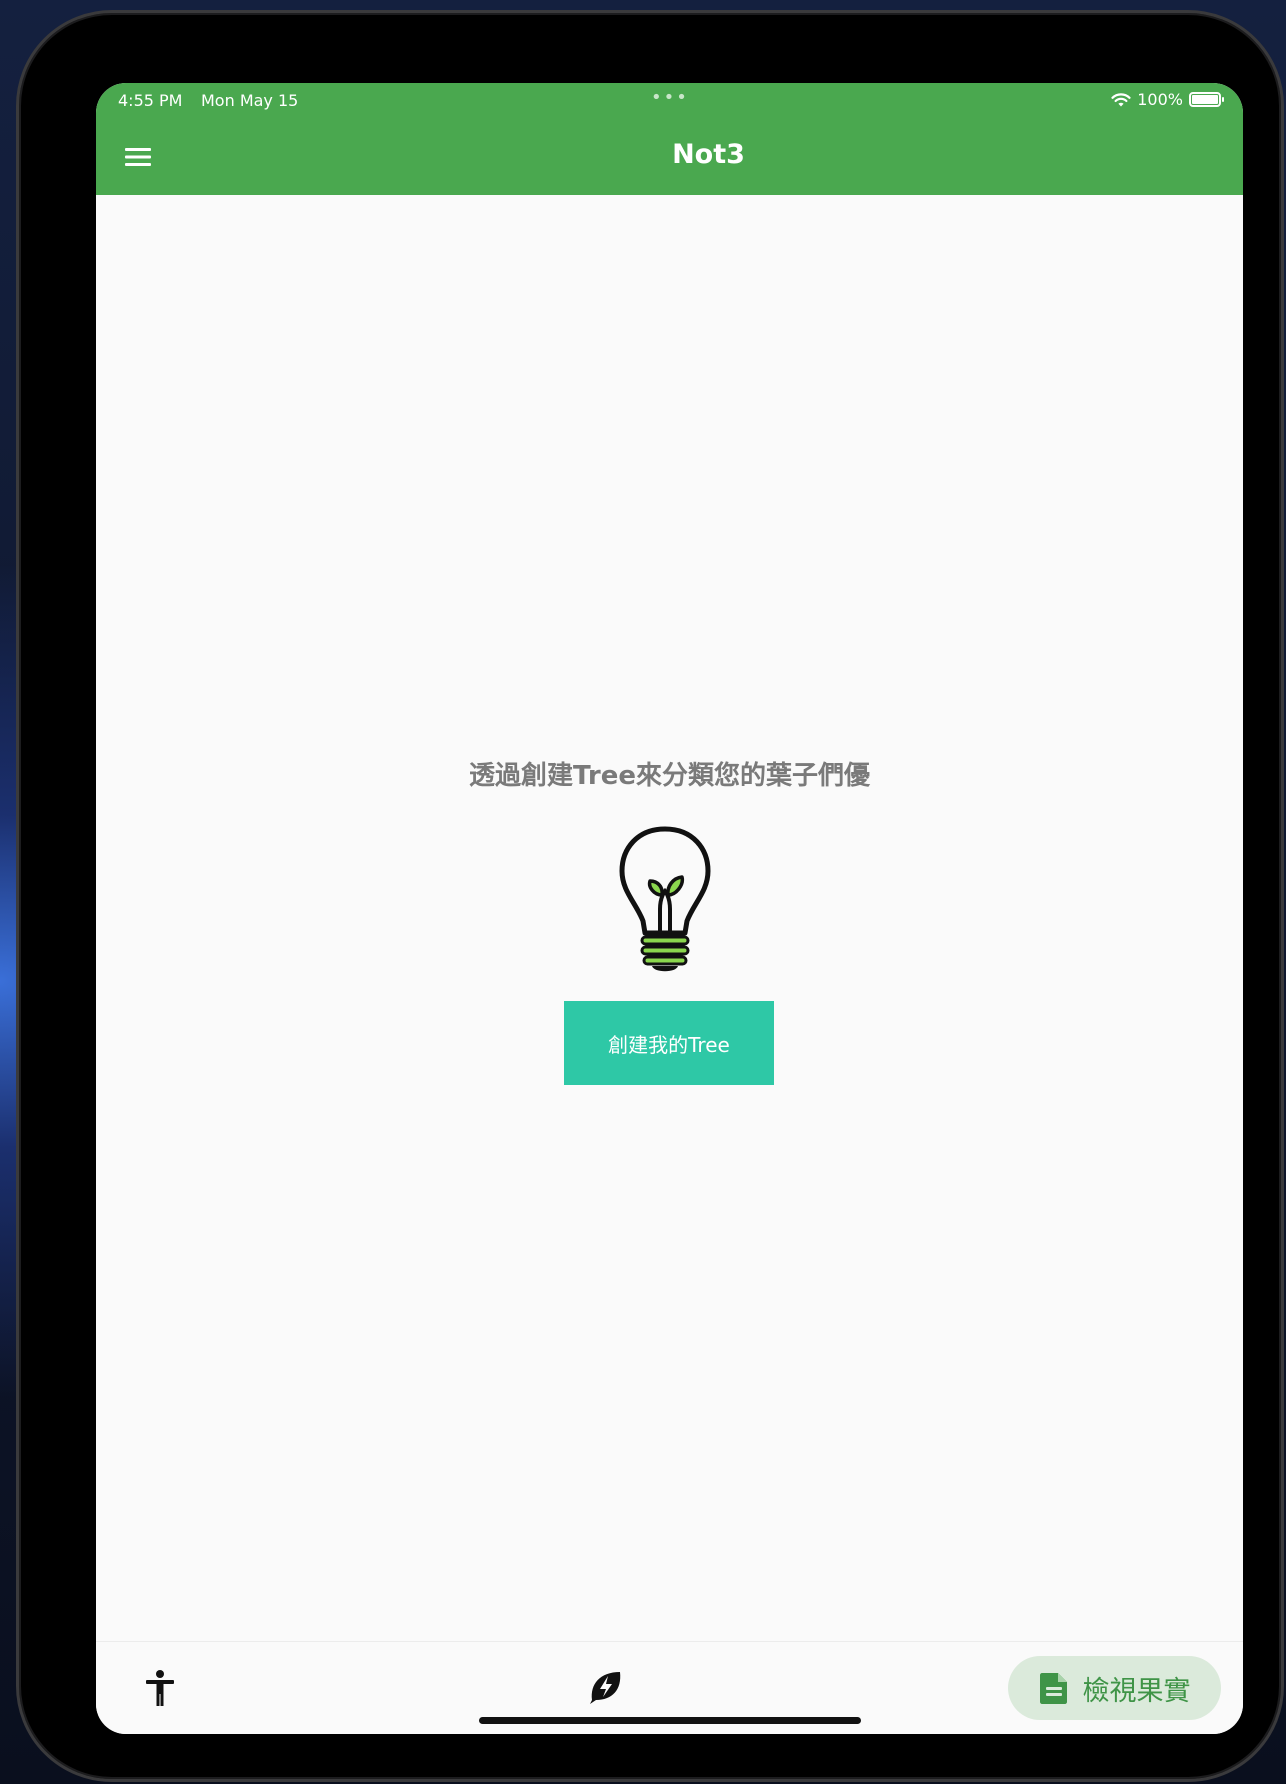  What do you see at coordinates (1121, 99) in the screenshot?
I see `wifi-icon` at bounding box center [1121, 99].